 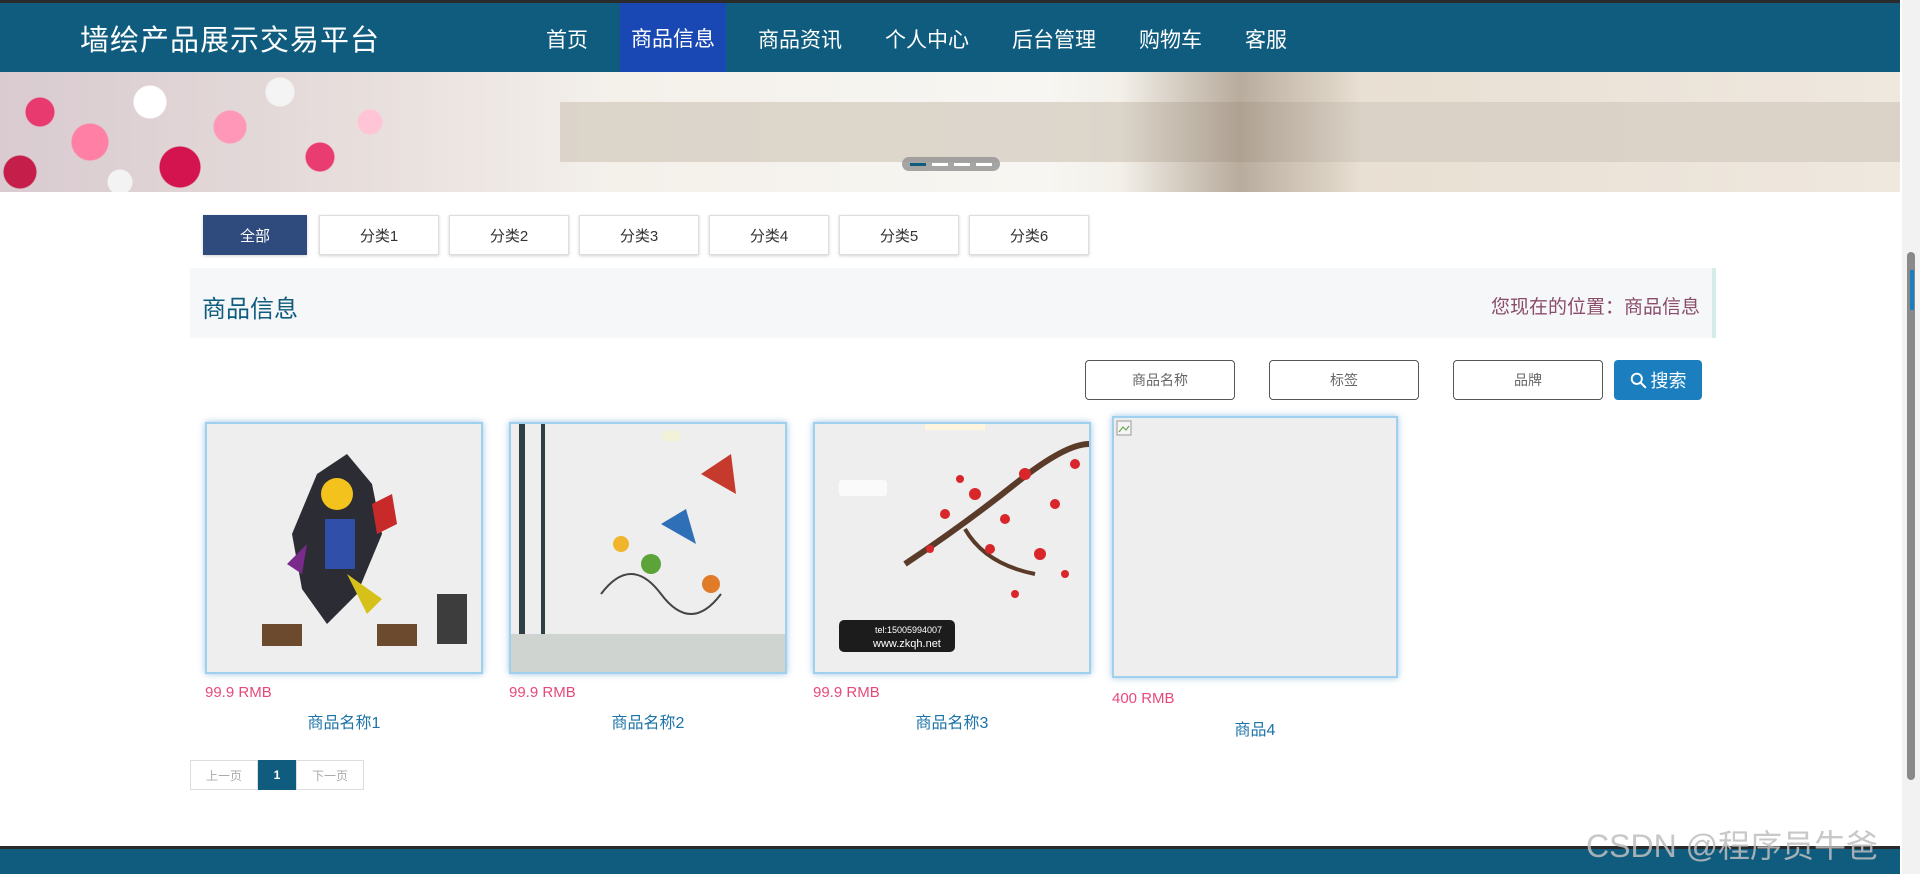 I want to click on doodle-wall-art, so click(x=648, y=548).